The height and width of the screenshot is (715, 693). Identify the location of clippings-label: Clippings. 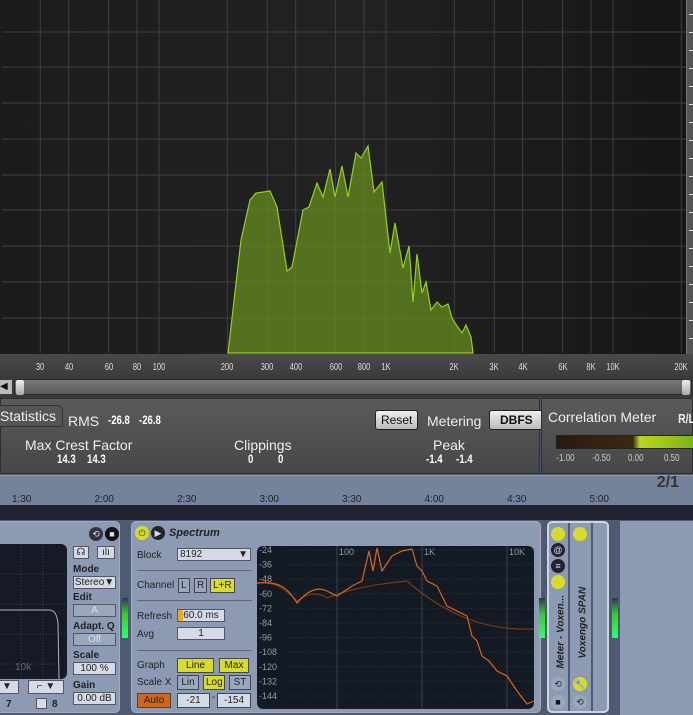
(263, 445).